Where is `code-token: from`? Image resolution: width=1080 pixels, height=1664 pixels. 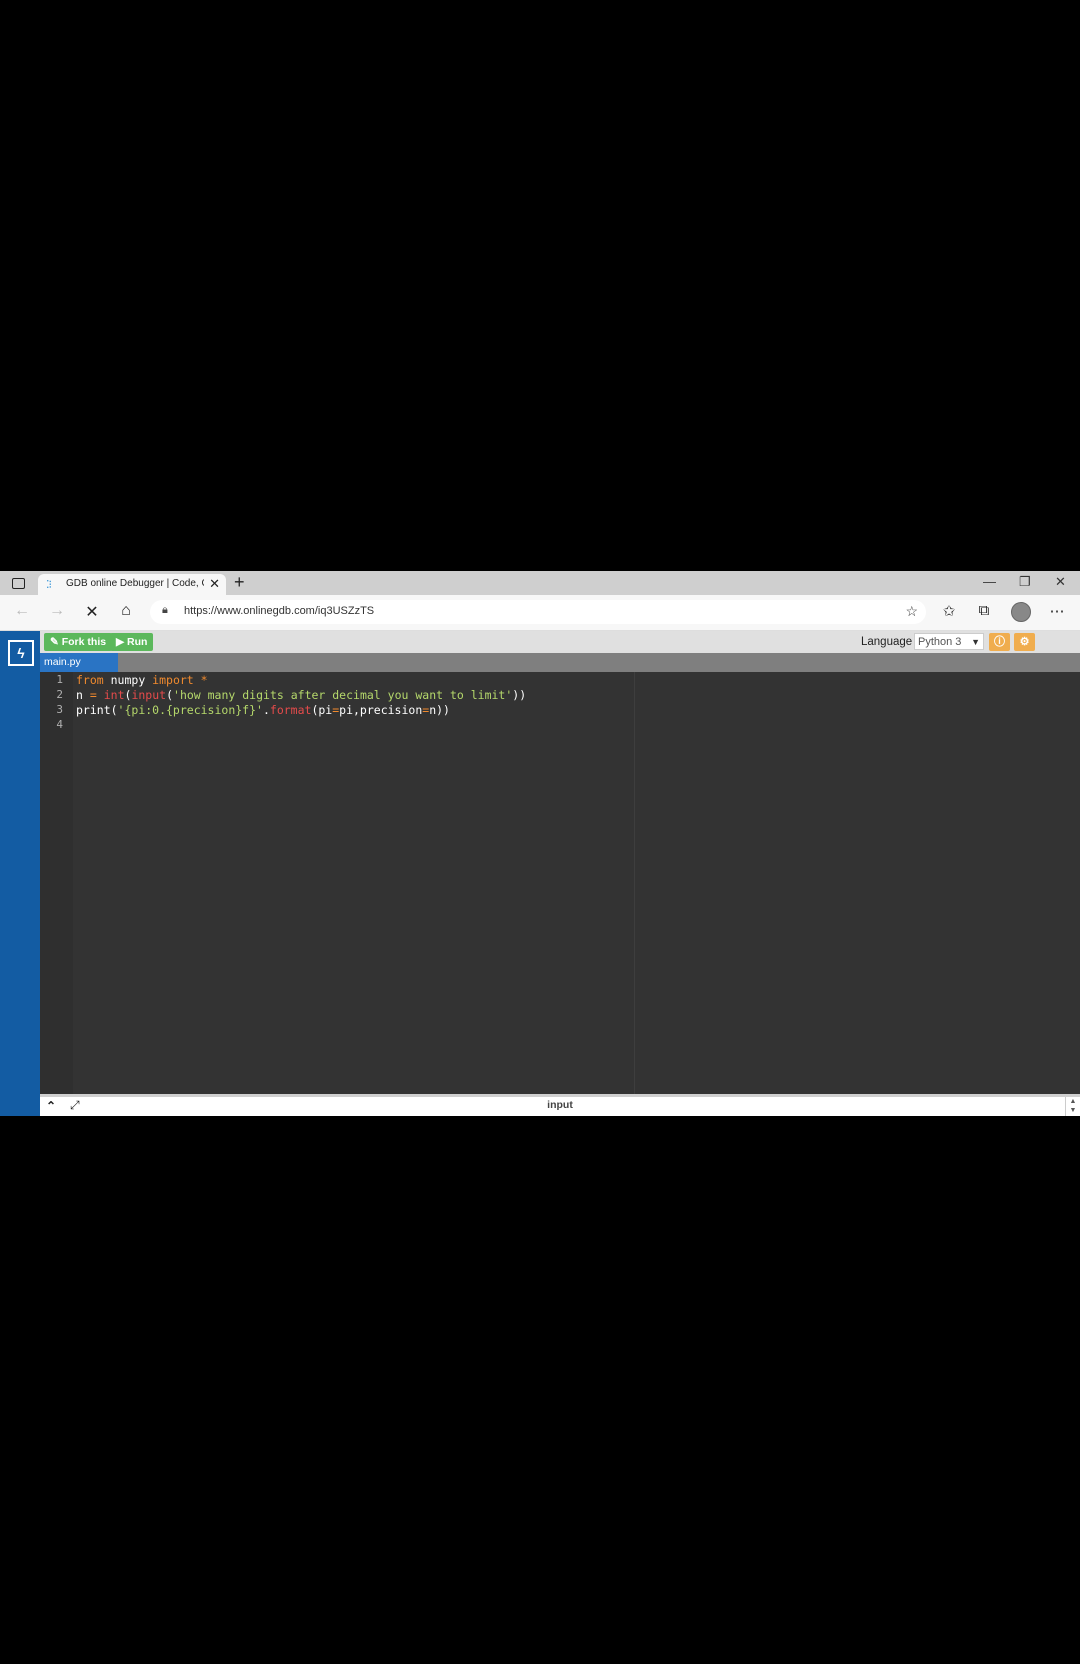 code-token: from is located at coordinates (90, 680).